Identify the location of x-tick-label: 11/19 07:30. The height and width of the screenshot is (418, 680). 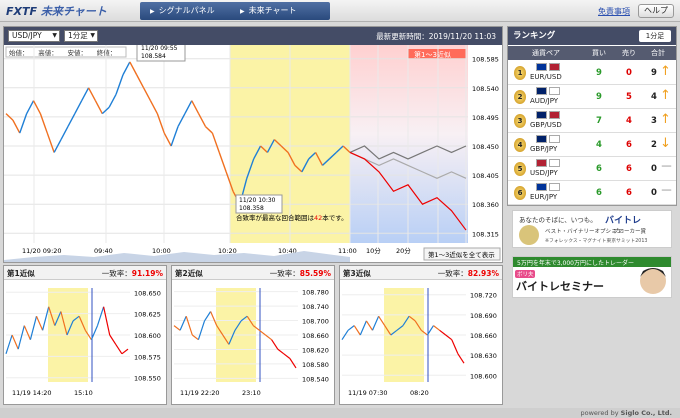
(368, 393).